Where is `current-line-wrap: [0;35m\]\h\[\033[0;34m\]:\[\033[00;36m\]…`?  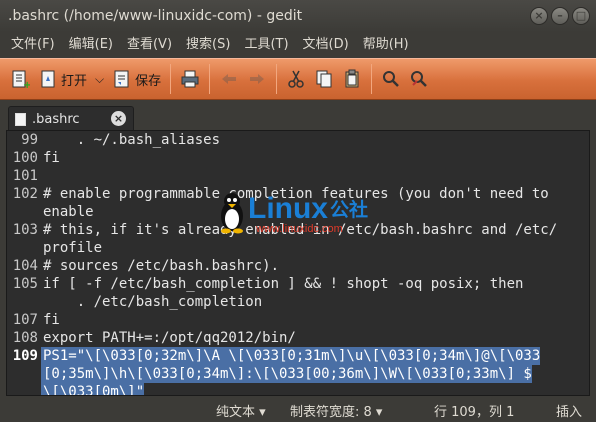
current-line-wrap: [0;35m\]\h\[\033[0;34m\]:\[\033[00;36m\]… is located at coordinates (298, 374).